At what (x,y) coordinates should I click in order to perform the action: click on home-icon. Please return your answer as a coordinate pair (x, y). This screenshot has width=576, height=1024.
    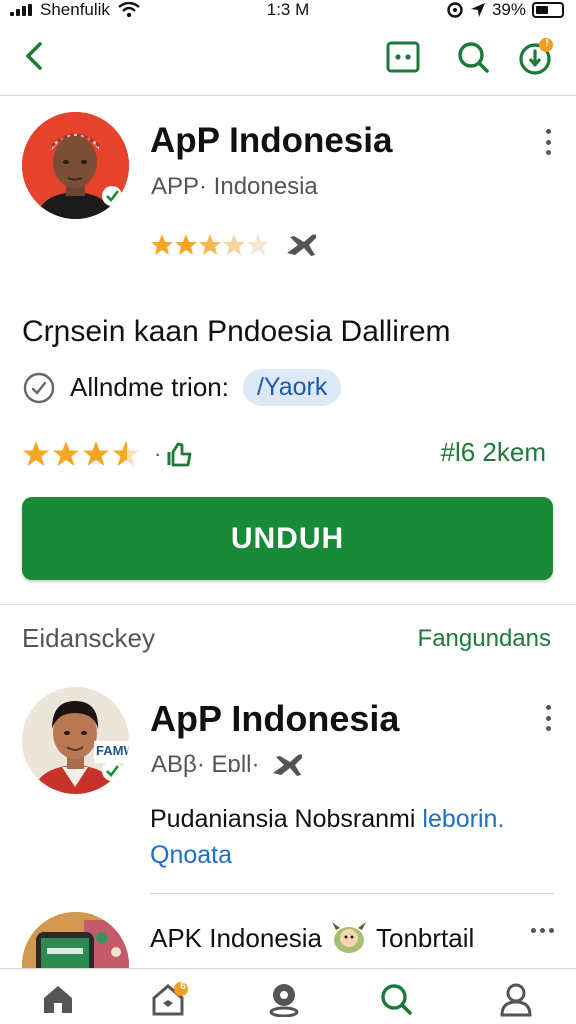
    Looking at the image, I should click on (58, 999).